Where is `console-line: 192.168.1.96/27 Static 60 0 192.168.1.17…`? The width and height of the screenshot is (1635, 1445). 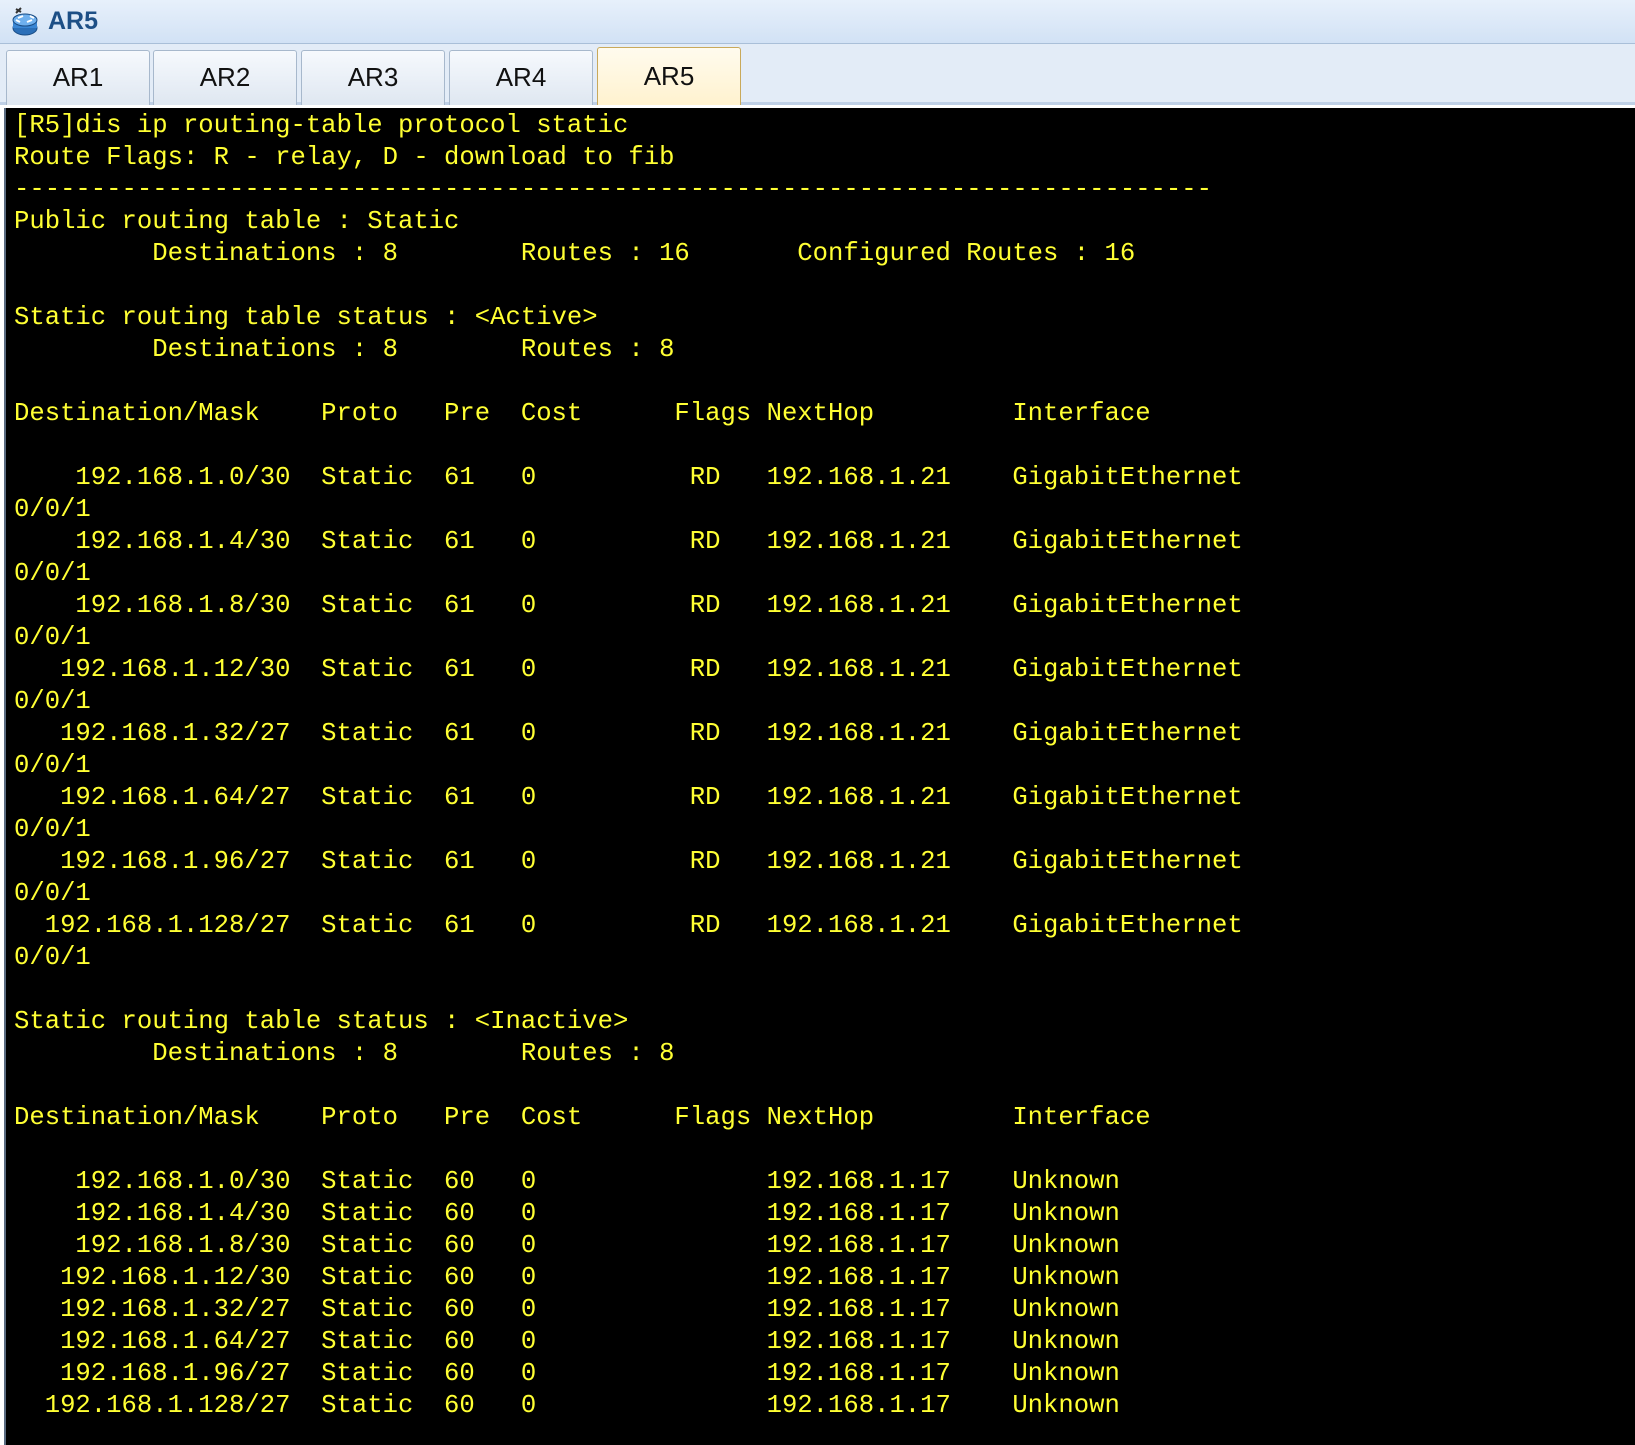
console-line: 192.168.1.96/27 Static 60 0 192.168.1.17… is located at coordinates (567, 1373).